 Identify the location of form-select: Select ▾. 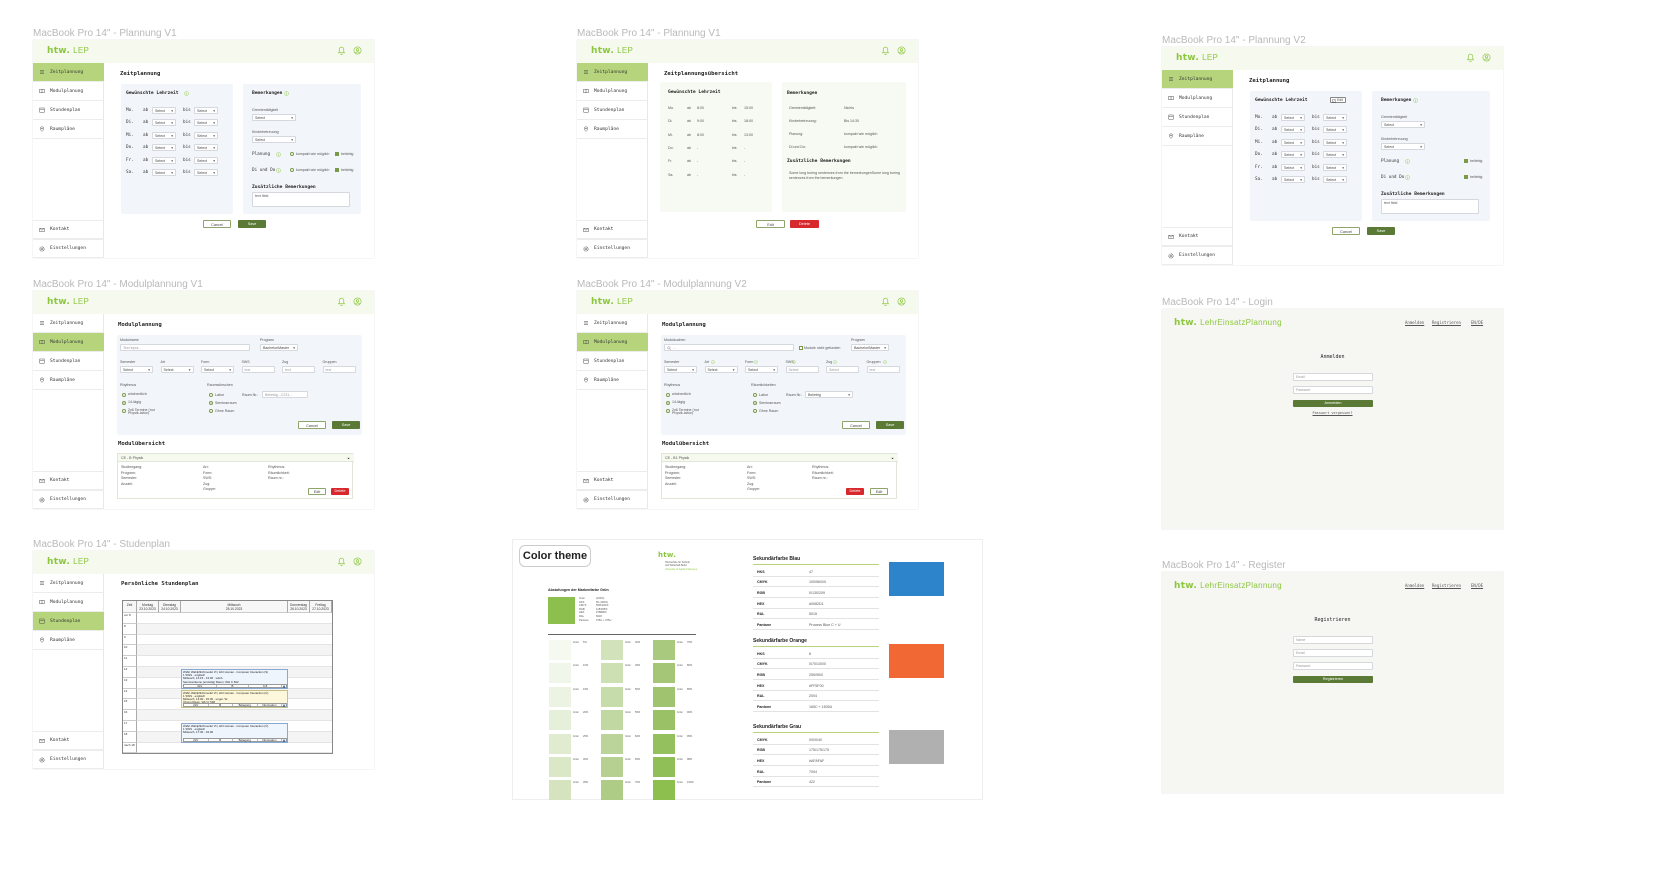
(761, 369).